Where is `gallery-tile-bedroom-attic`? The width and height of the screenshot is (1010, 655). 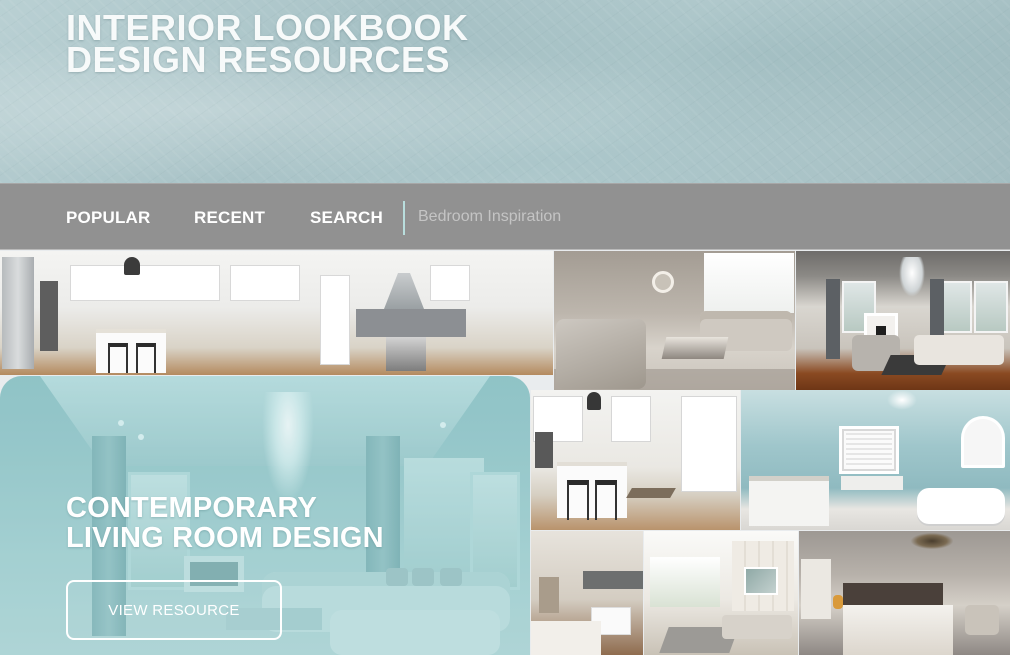 gallery-tile-bedroom-attic is located at coordinates (904, 593).